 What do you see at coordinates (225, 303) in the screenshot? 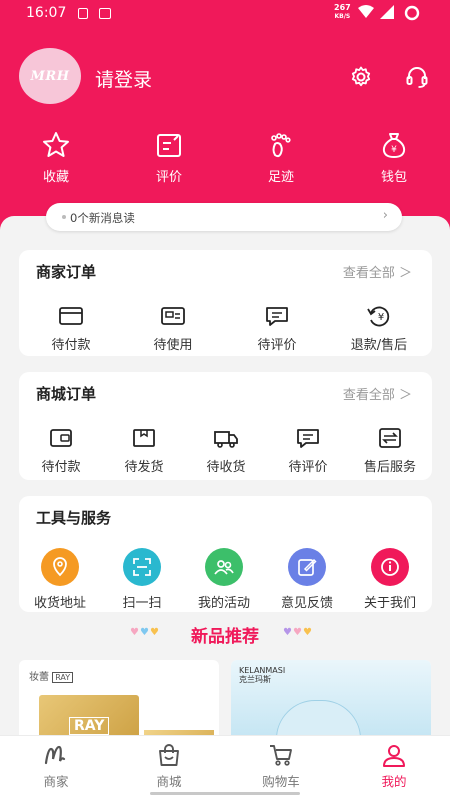
I see `merchant-orders-card: 商家订单 查看全部 ＞ 待付款 待使用 待评价 ¥ 退款/售后` at bounding box center [225, 303].